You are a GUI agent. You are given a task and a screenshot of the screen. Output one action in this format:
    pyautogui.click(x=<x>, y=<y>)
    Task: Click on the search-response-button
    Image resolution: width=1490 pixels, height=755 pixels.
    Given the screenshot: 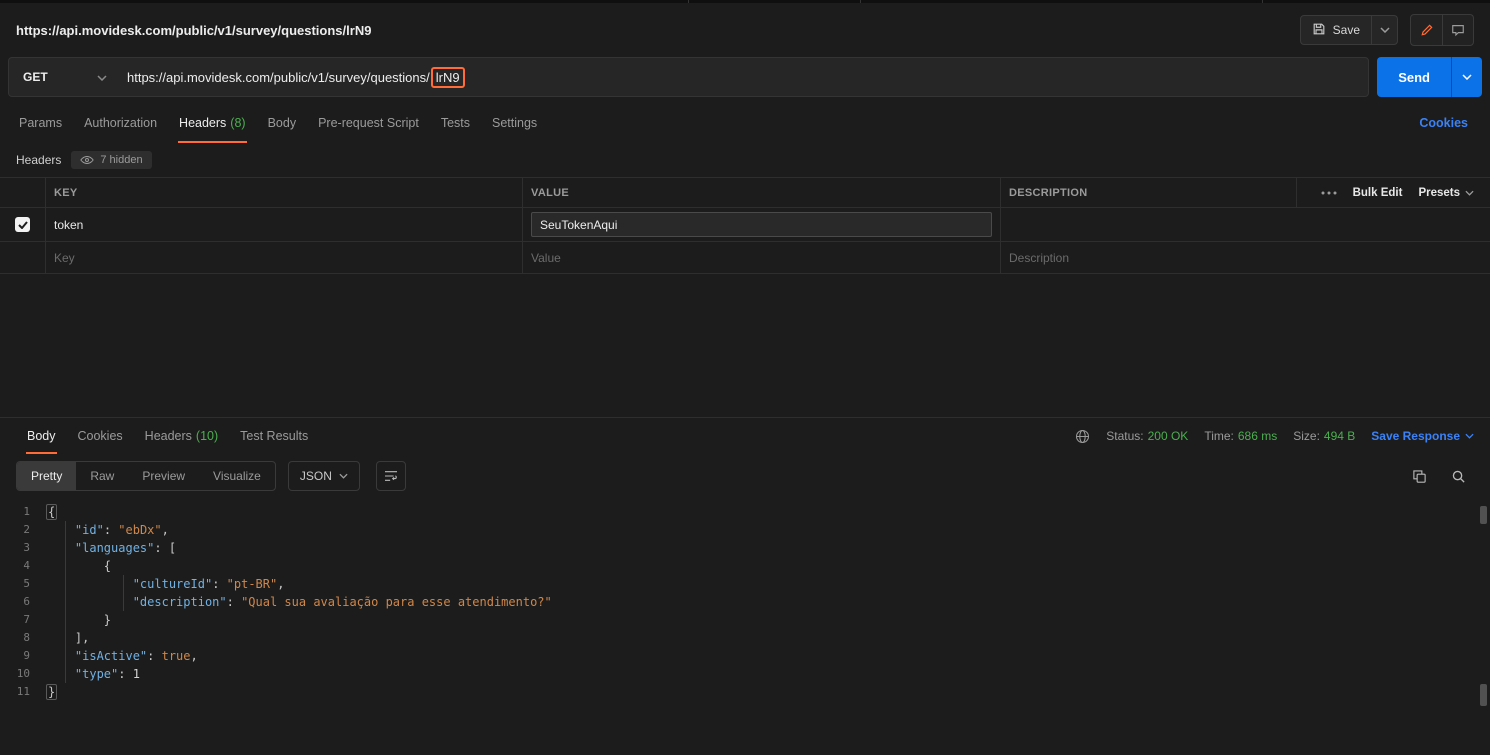 What is the action you would take?
    pyautogui.click(x=1458, y=476)
    